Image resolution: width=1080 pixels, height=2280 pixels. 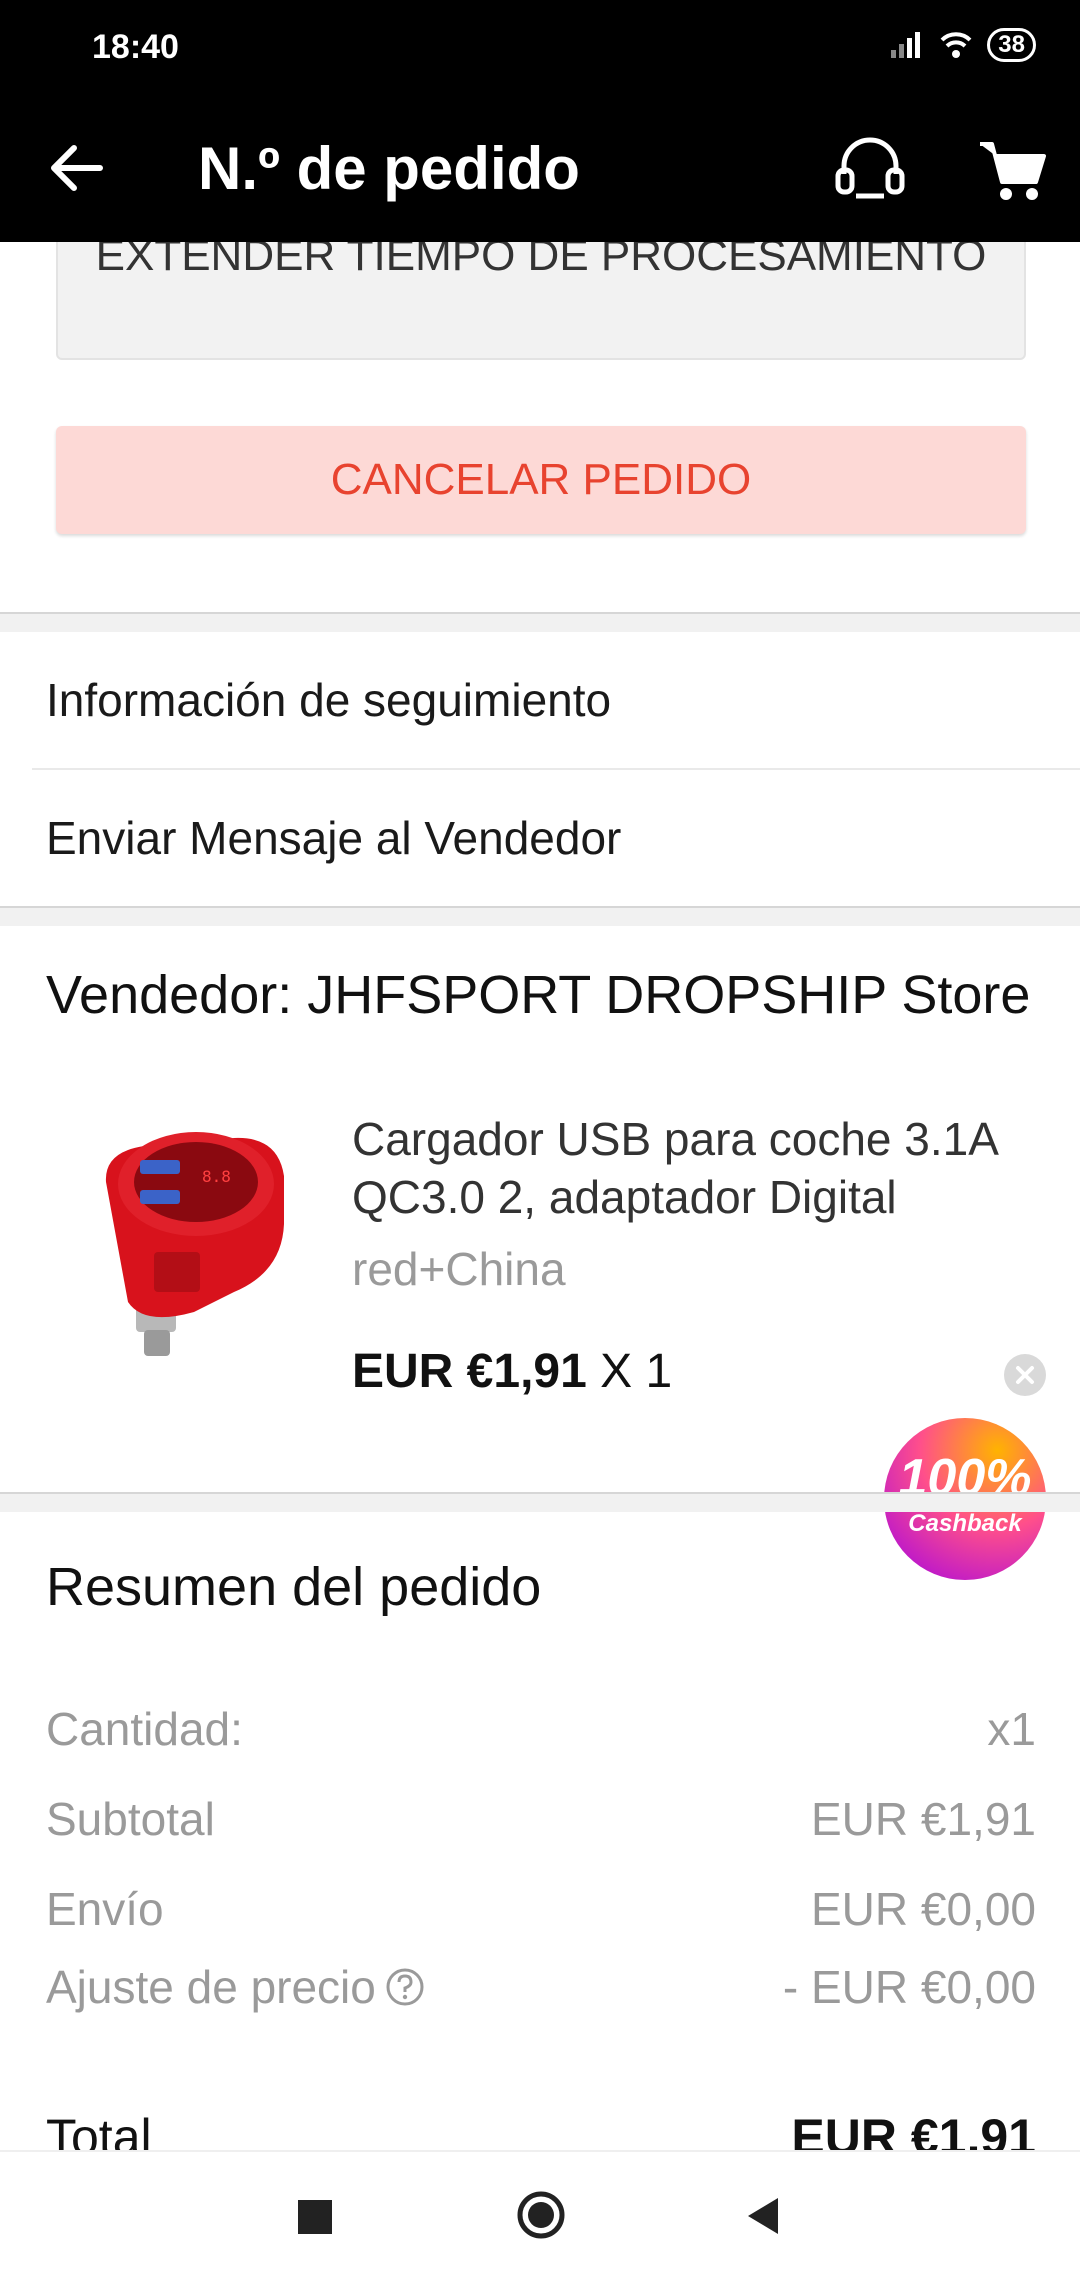 What do you see at coordinates (99, 2129) in the screenshot?
I see `total-label: Total` at bounding box center [99, 2129].